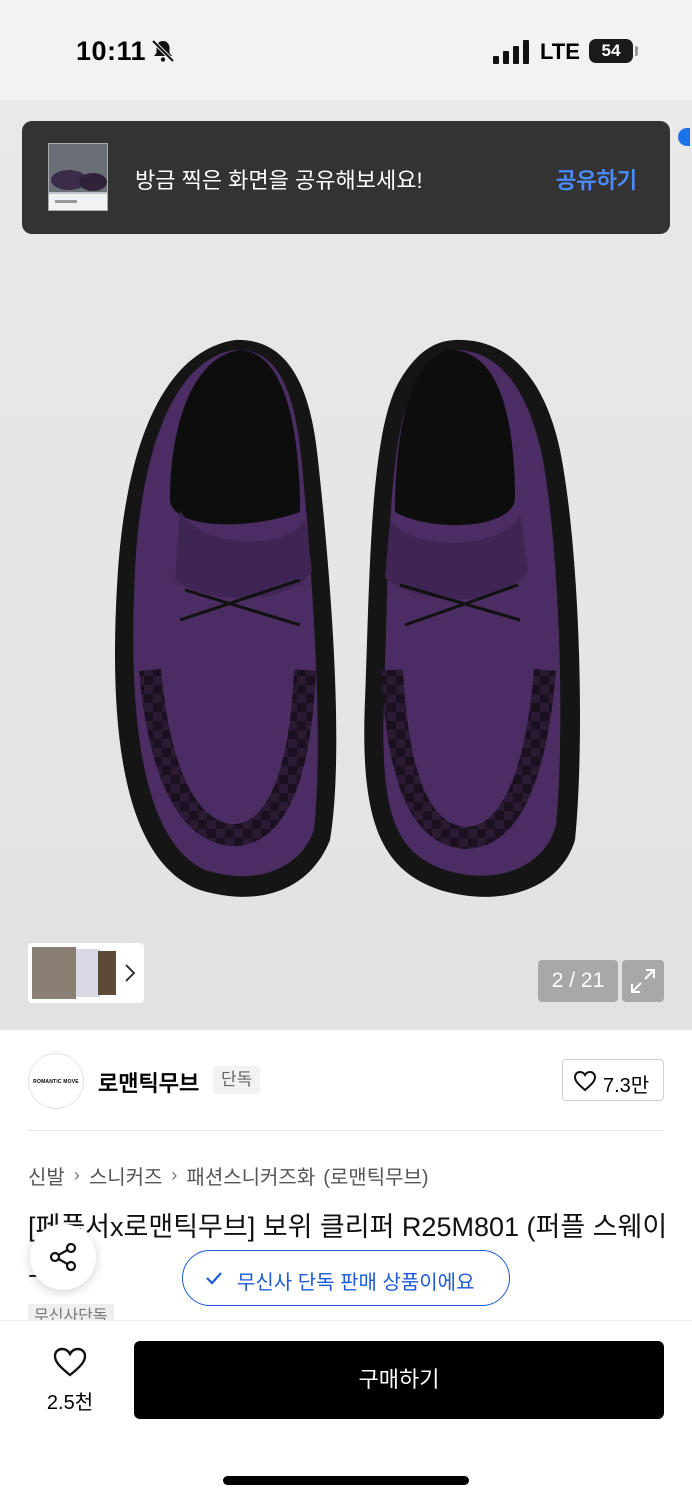  I want to click on screenshot-thumbnail, so click(78, 177).